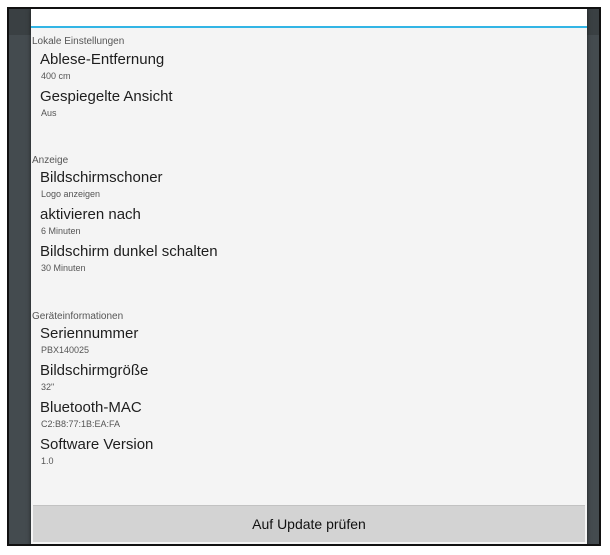  I want to click on setting-screen-dim: Bildschirm dunkel schalten 30 Minuten, so click(301, 258).